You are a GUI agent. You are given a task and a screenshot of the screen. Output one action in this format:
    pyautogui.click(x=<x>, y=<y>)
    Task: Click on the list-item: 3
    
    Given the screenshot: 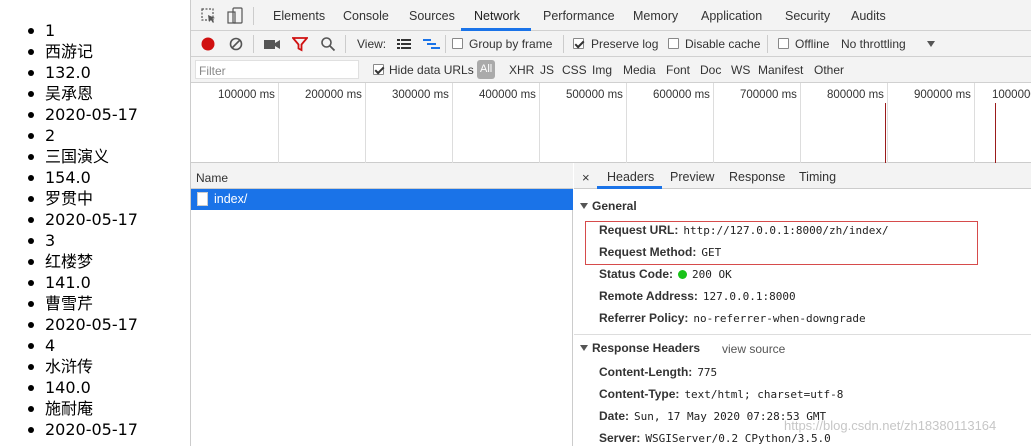 What is the action you would take?
    pyautogui.click(x=95, y=240)
    